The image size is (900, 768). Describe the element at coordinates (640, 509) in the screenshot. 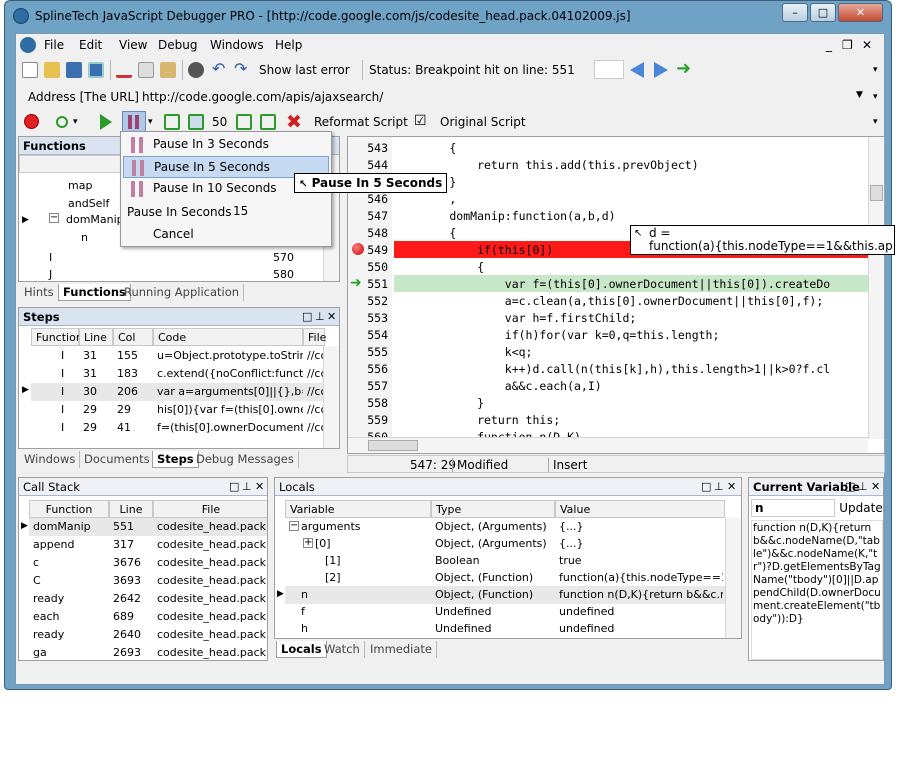

I see `locals-col-value: Value` at that location.